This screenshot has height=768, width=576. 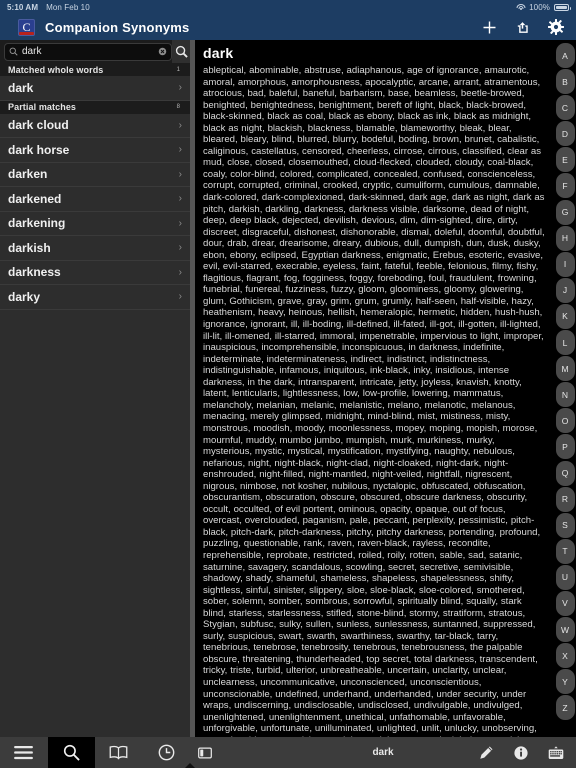 I want to click on app-icon: C, so click(x=26, y=27).